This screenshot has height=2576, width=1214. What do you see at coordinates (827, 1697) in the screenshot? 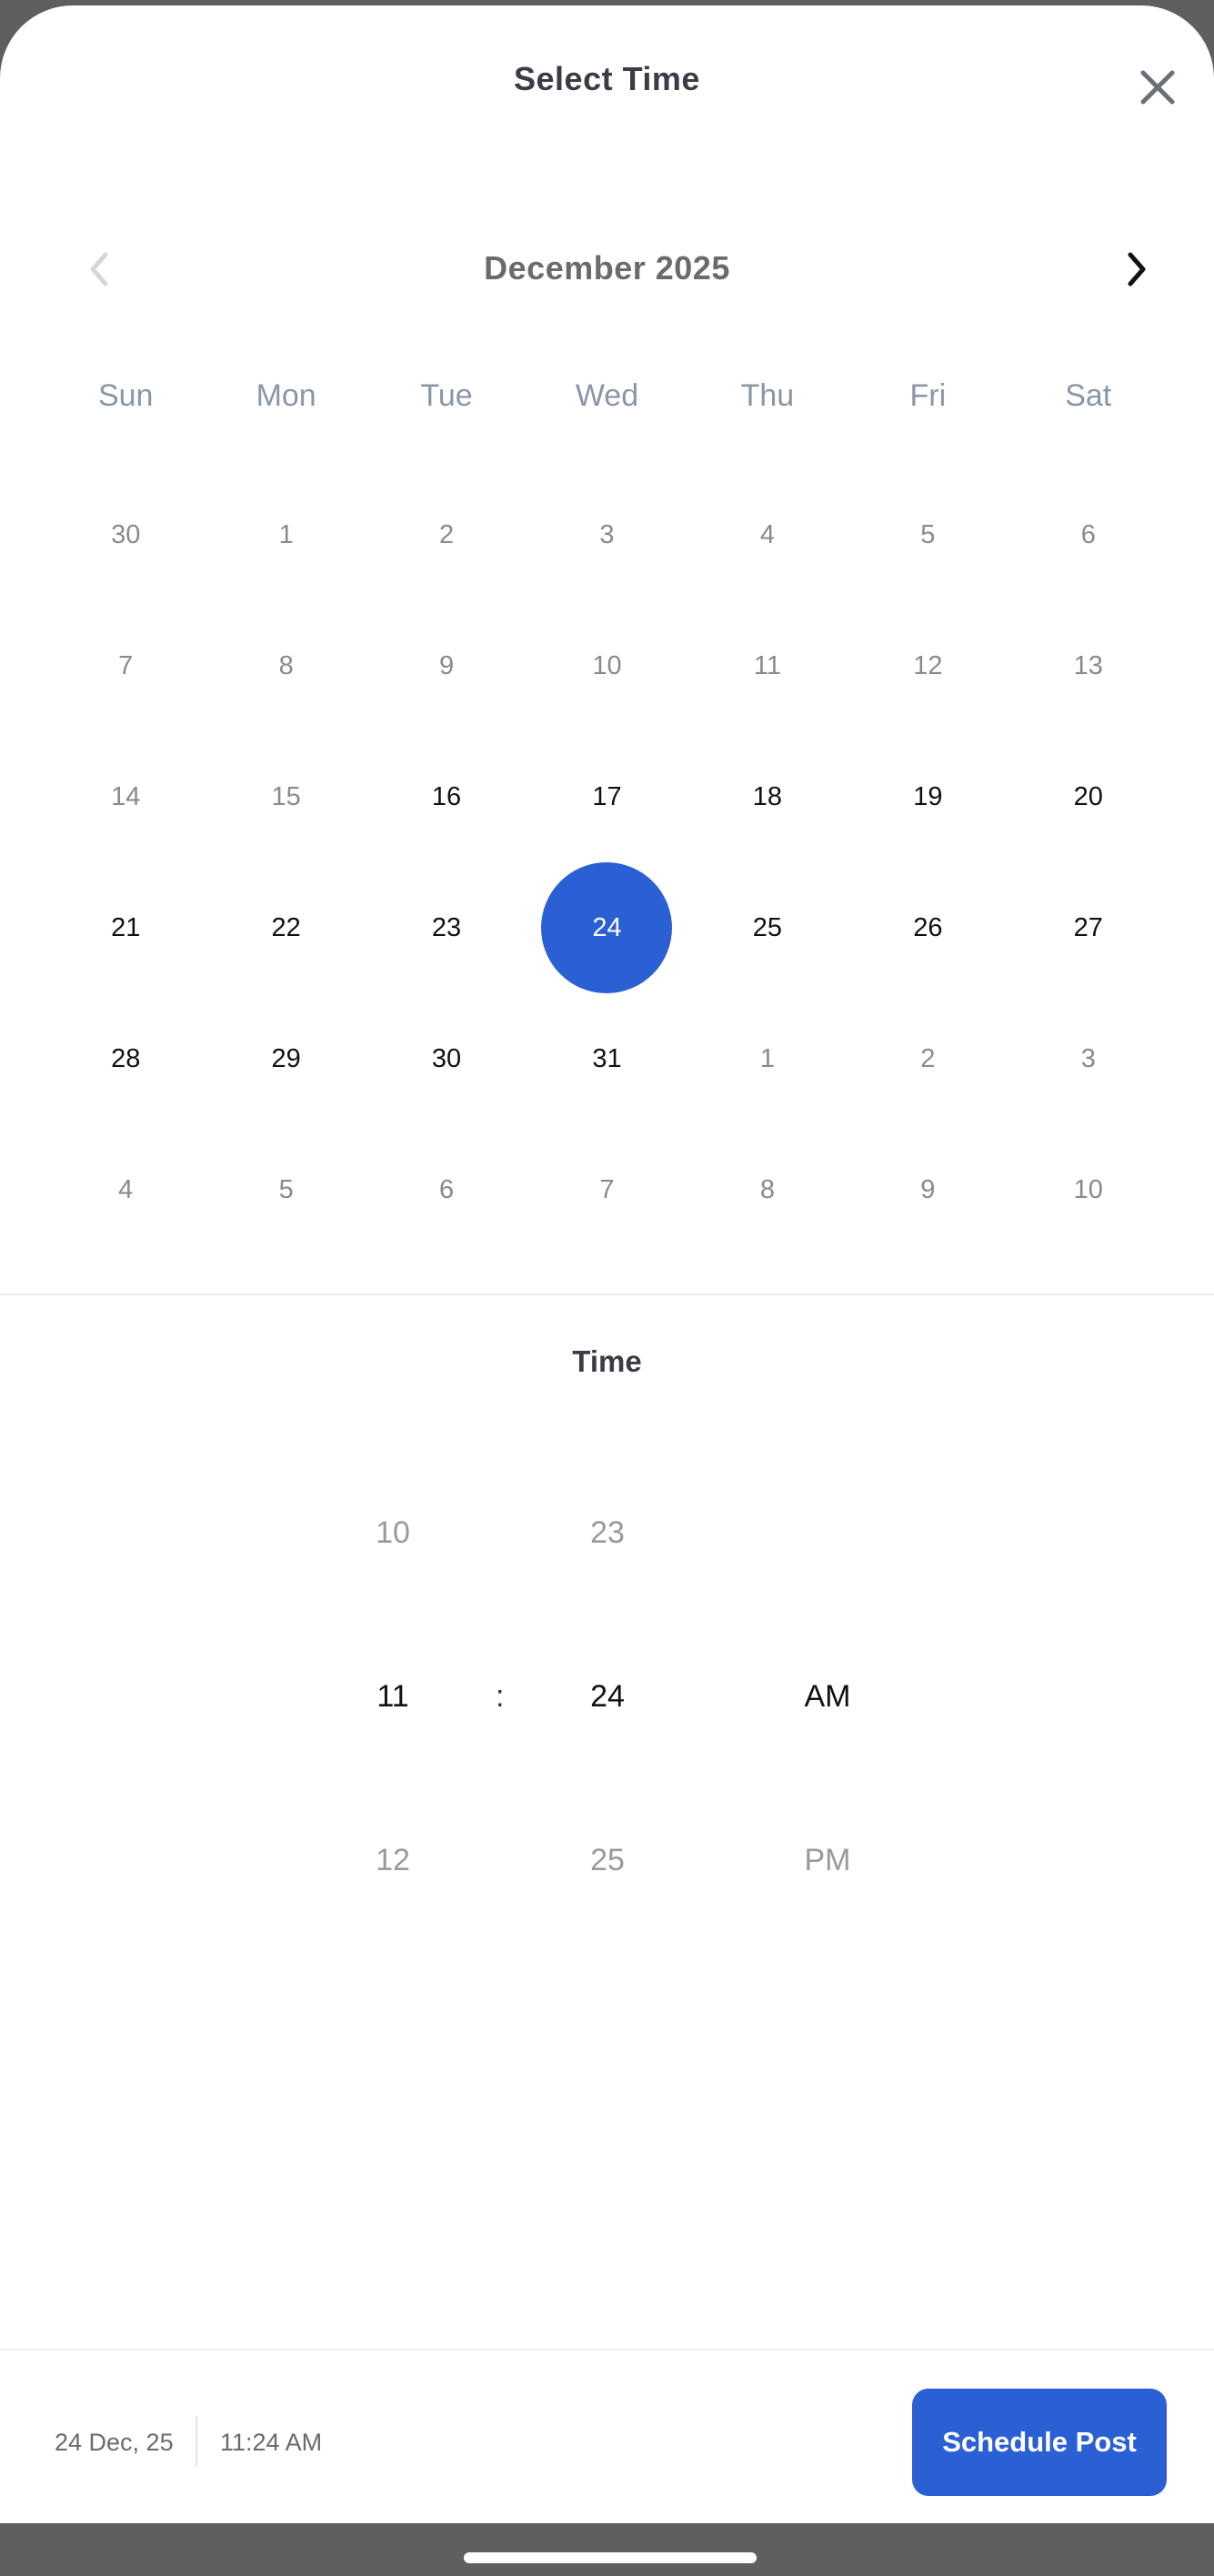
I see `period-option-am: AM` at bounding box center [827, 1697].